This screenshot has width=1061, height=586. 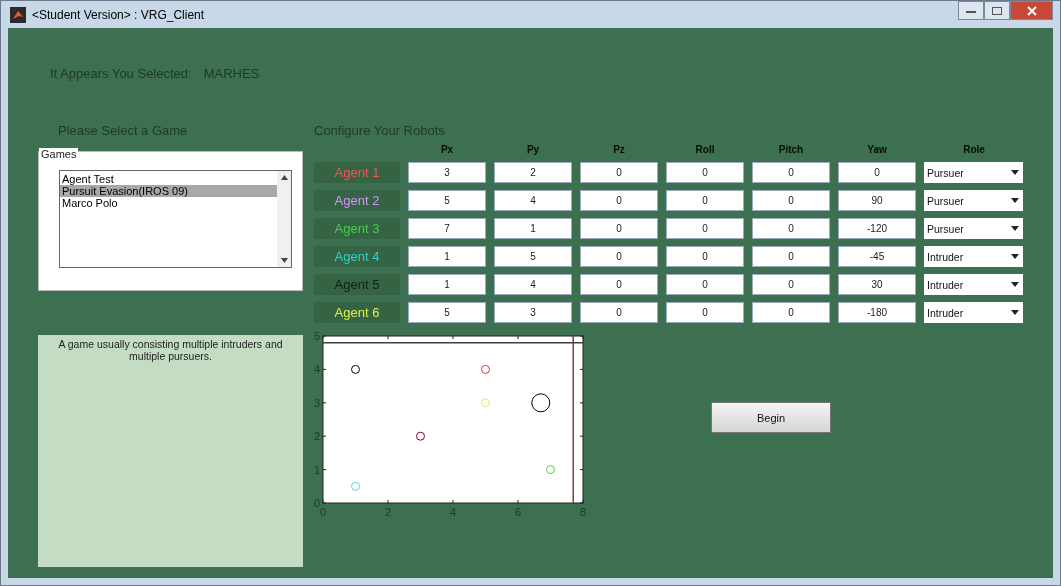 What do you see at coordinates (877, 200) in the screenshot?
I see `value-field: 90` at bounding box center [877, 200].